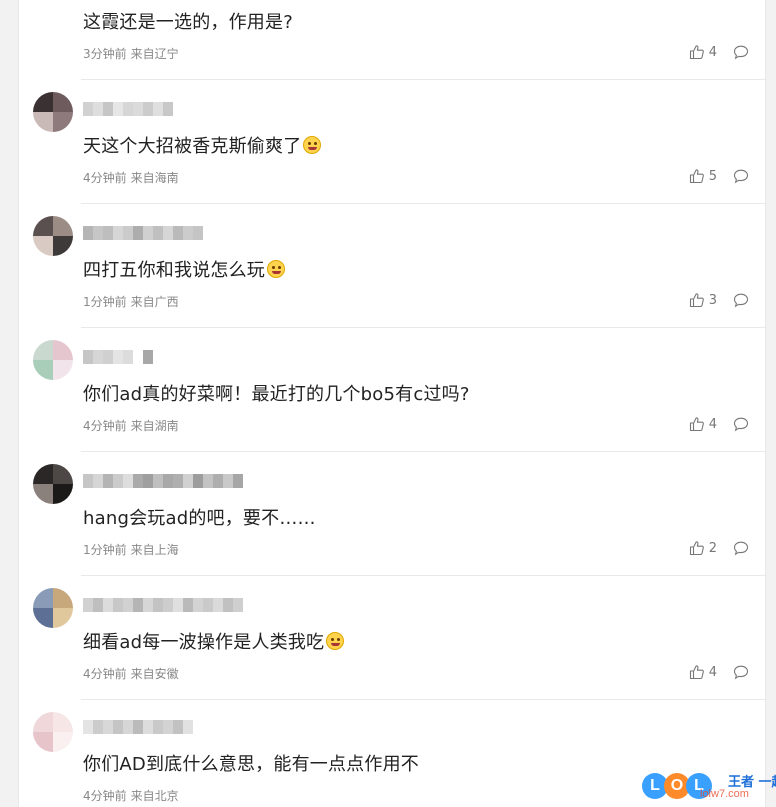 Image resolution: width=776 pixels, height=807 pixels. What do you see at coordinates (712, 176) in the screenshot?
I see `like-count: 5` at bounding box center [712, 176].